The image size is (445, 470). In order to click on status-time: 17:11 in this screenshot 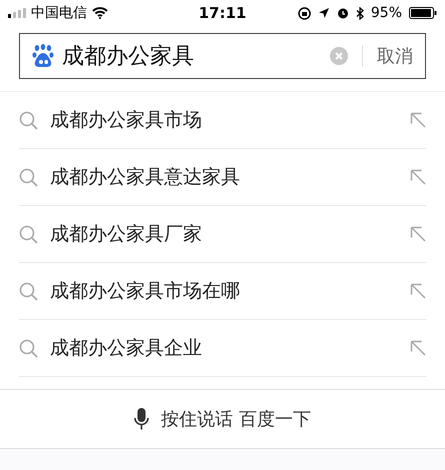, I will do `click(222, 13)`.